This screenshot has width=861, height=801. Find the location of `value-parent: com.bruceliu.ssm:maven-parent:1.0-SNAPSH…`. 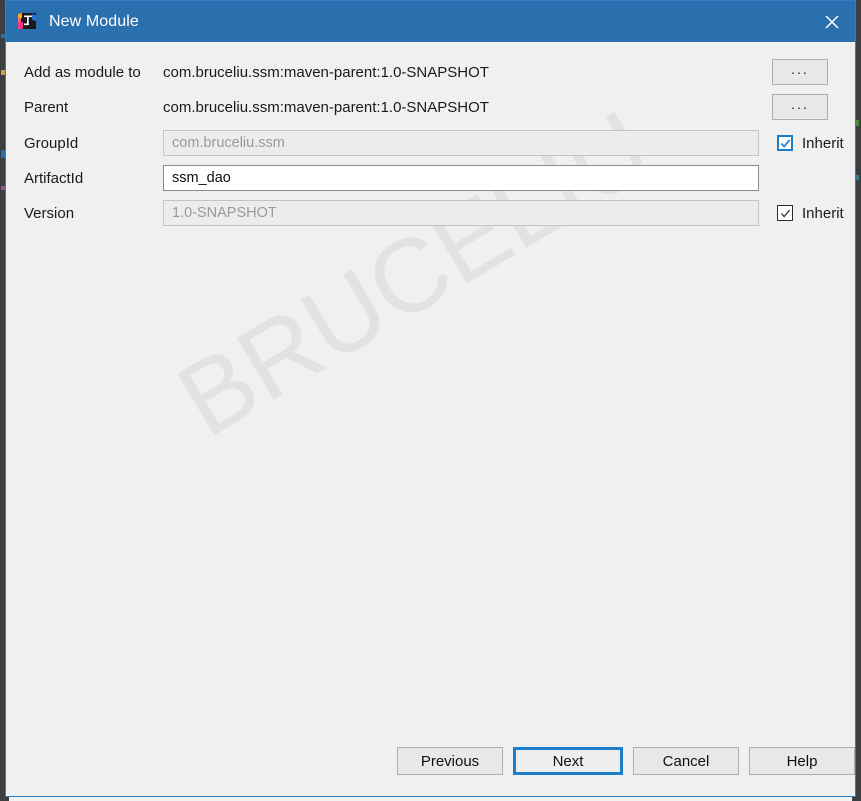

value-parent: com.bruceliu.ssm:maven-parent:1.0-SNAPSH… is located at coordinates (326, 107).